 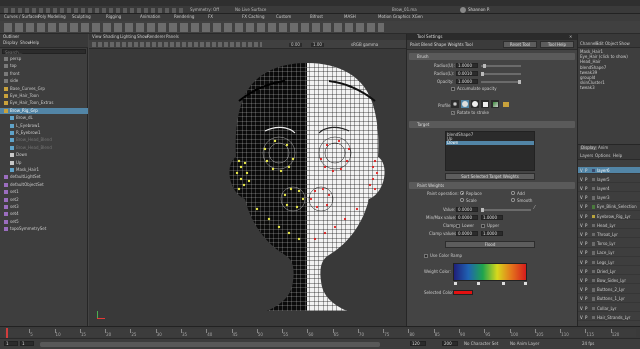 What do you see at coordinates (506, 104) in the screenshot?
I see `browse-folder-button` at bounding box center [506, 104].